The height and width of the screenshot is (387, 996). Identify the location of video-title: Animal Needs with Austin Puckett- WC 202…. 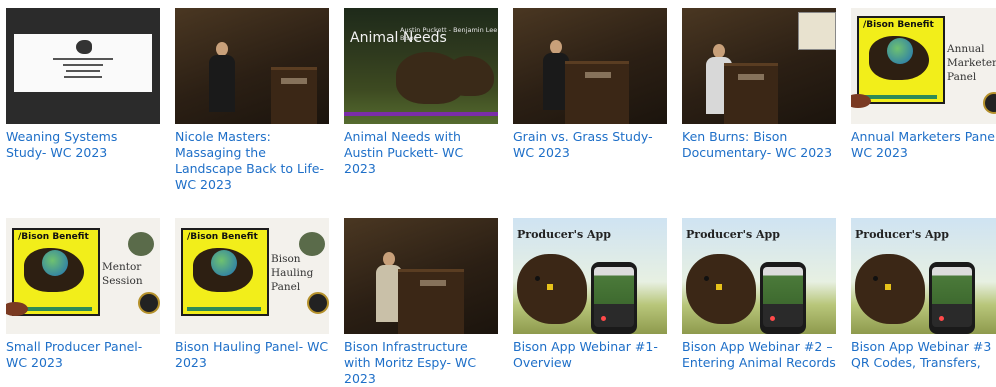
(421, 153).